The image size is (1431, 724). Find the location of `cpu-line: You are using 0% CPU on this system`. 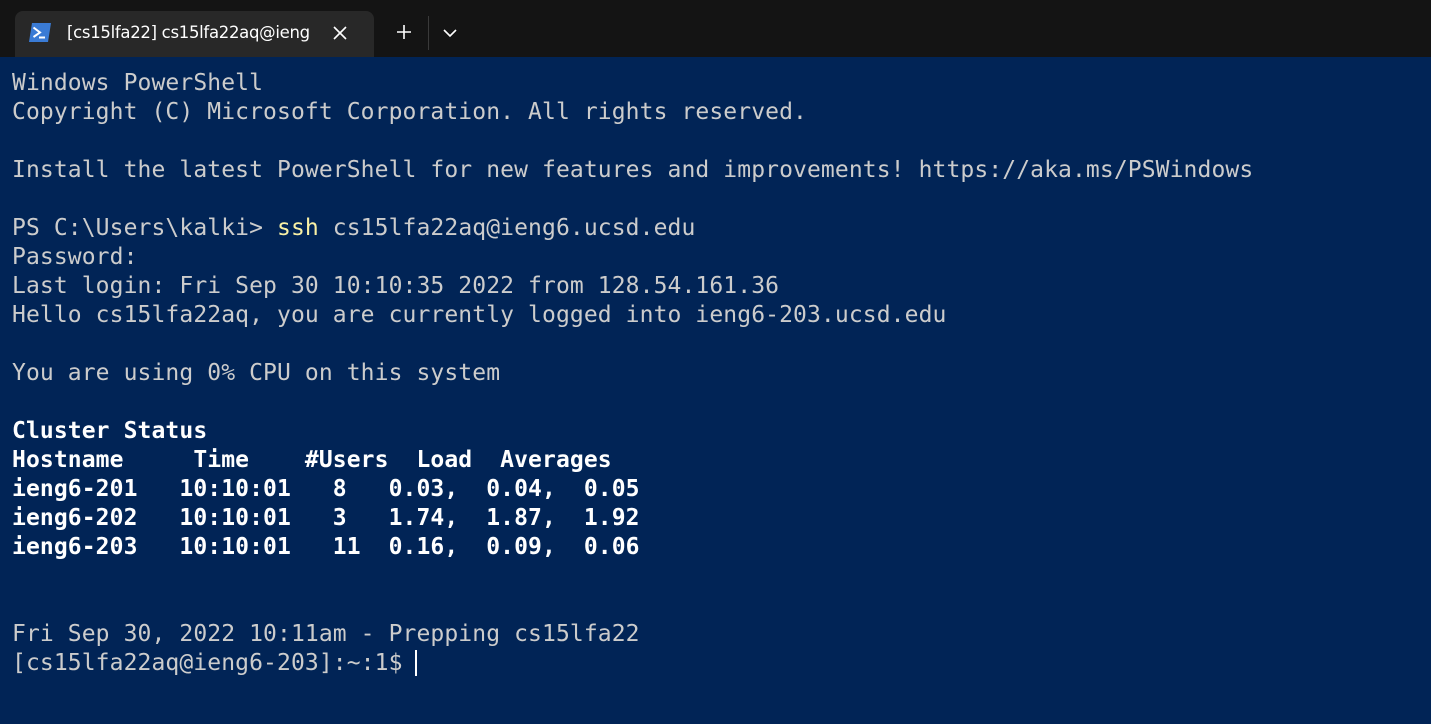

cpu-line: You are using 0% CPU on this system is located at coordinates (256, 373).